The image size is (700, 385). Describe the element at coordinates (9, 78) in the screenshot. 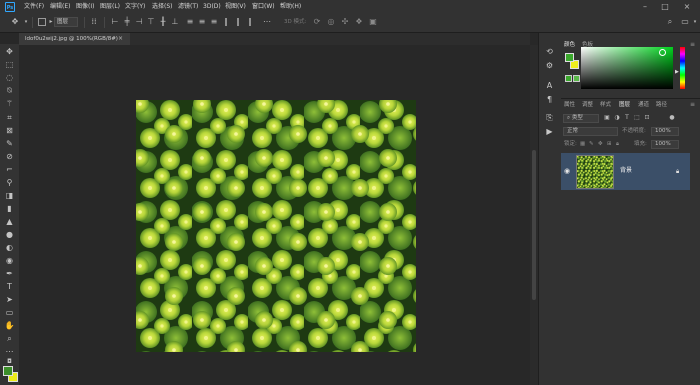

I see `lasso-icon: ◌` at that location.